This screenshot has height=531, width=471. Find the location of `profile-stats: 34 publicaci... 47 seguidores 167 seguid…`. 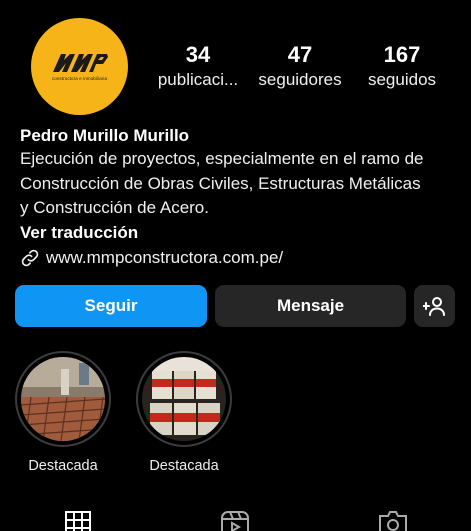

profile-stats: 34 publicaci... 47 seguidores 167 seguid… is located at coordinates (300, 67).